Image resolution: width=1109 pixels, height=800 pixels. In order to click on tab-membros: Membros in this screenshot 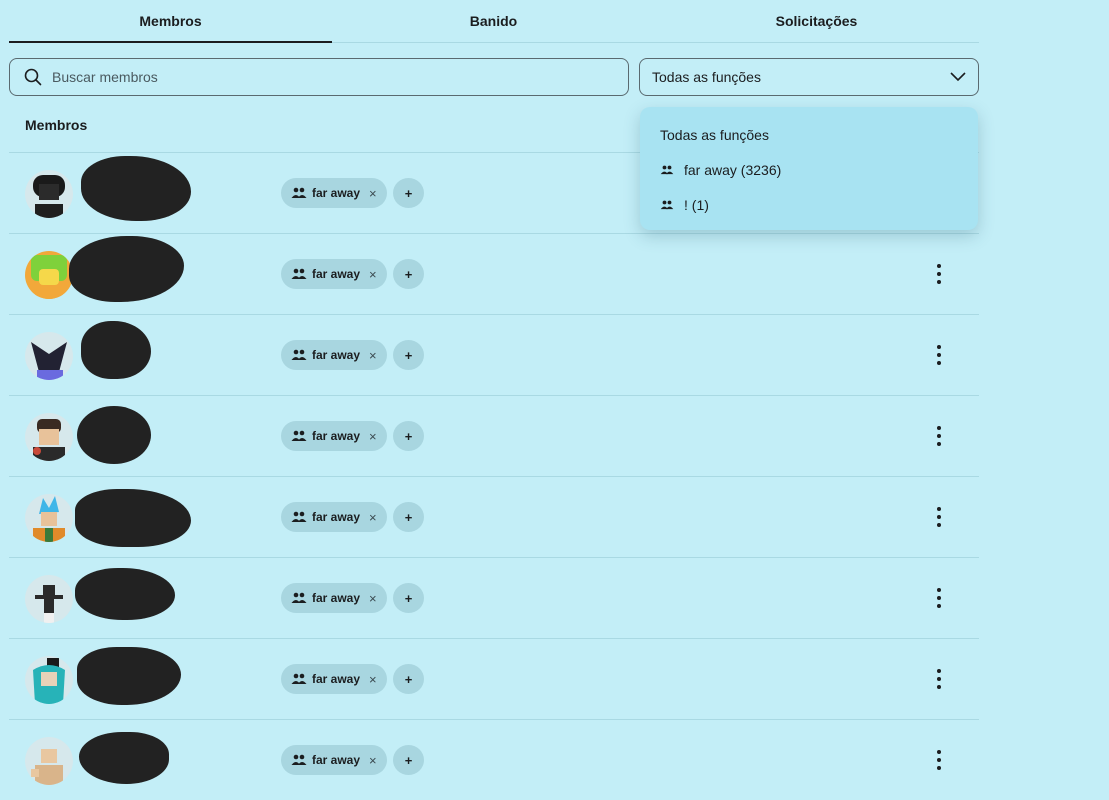, I will do `click(170, 21)`.